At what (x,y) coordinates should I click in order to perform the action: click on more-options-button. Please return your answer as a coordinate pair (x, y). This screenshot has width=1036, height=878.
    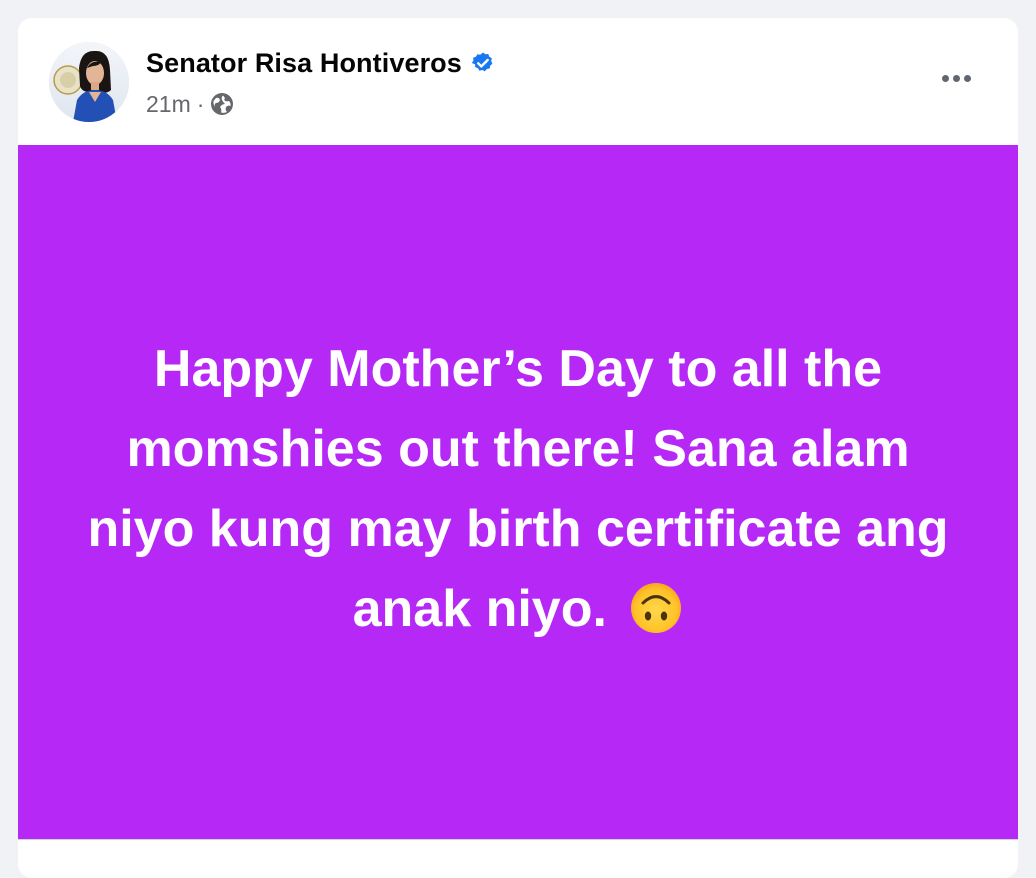
    Looking at the image, I should click on (956, 78).